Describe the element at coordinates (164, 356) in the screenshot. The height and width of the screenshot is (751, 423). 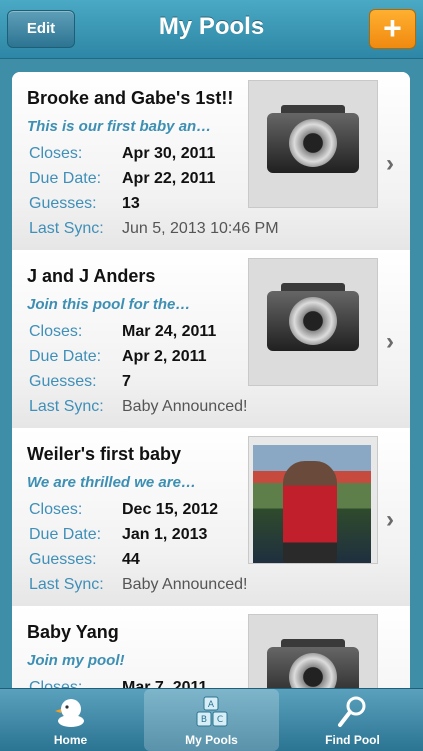
I see `due-date-value: Apr 2, 2011` at that location.